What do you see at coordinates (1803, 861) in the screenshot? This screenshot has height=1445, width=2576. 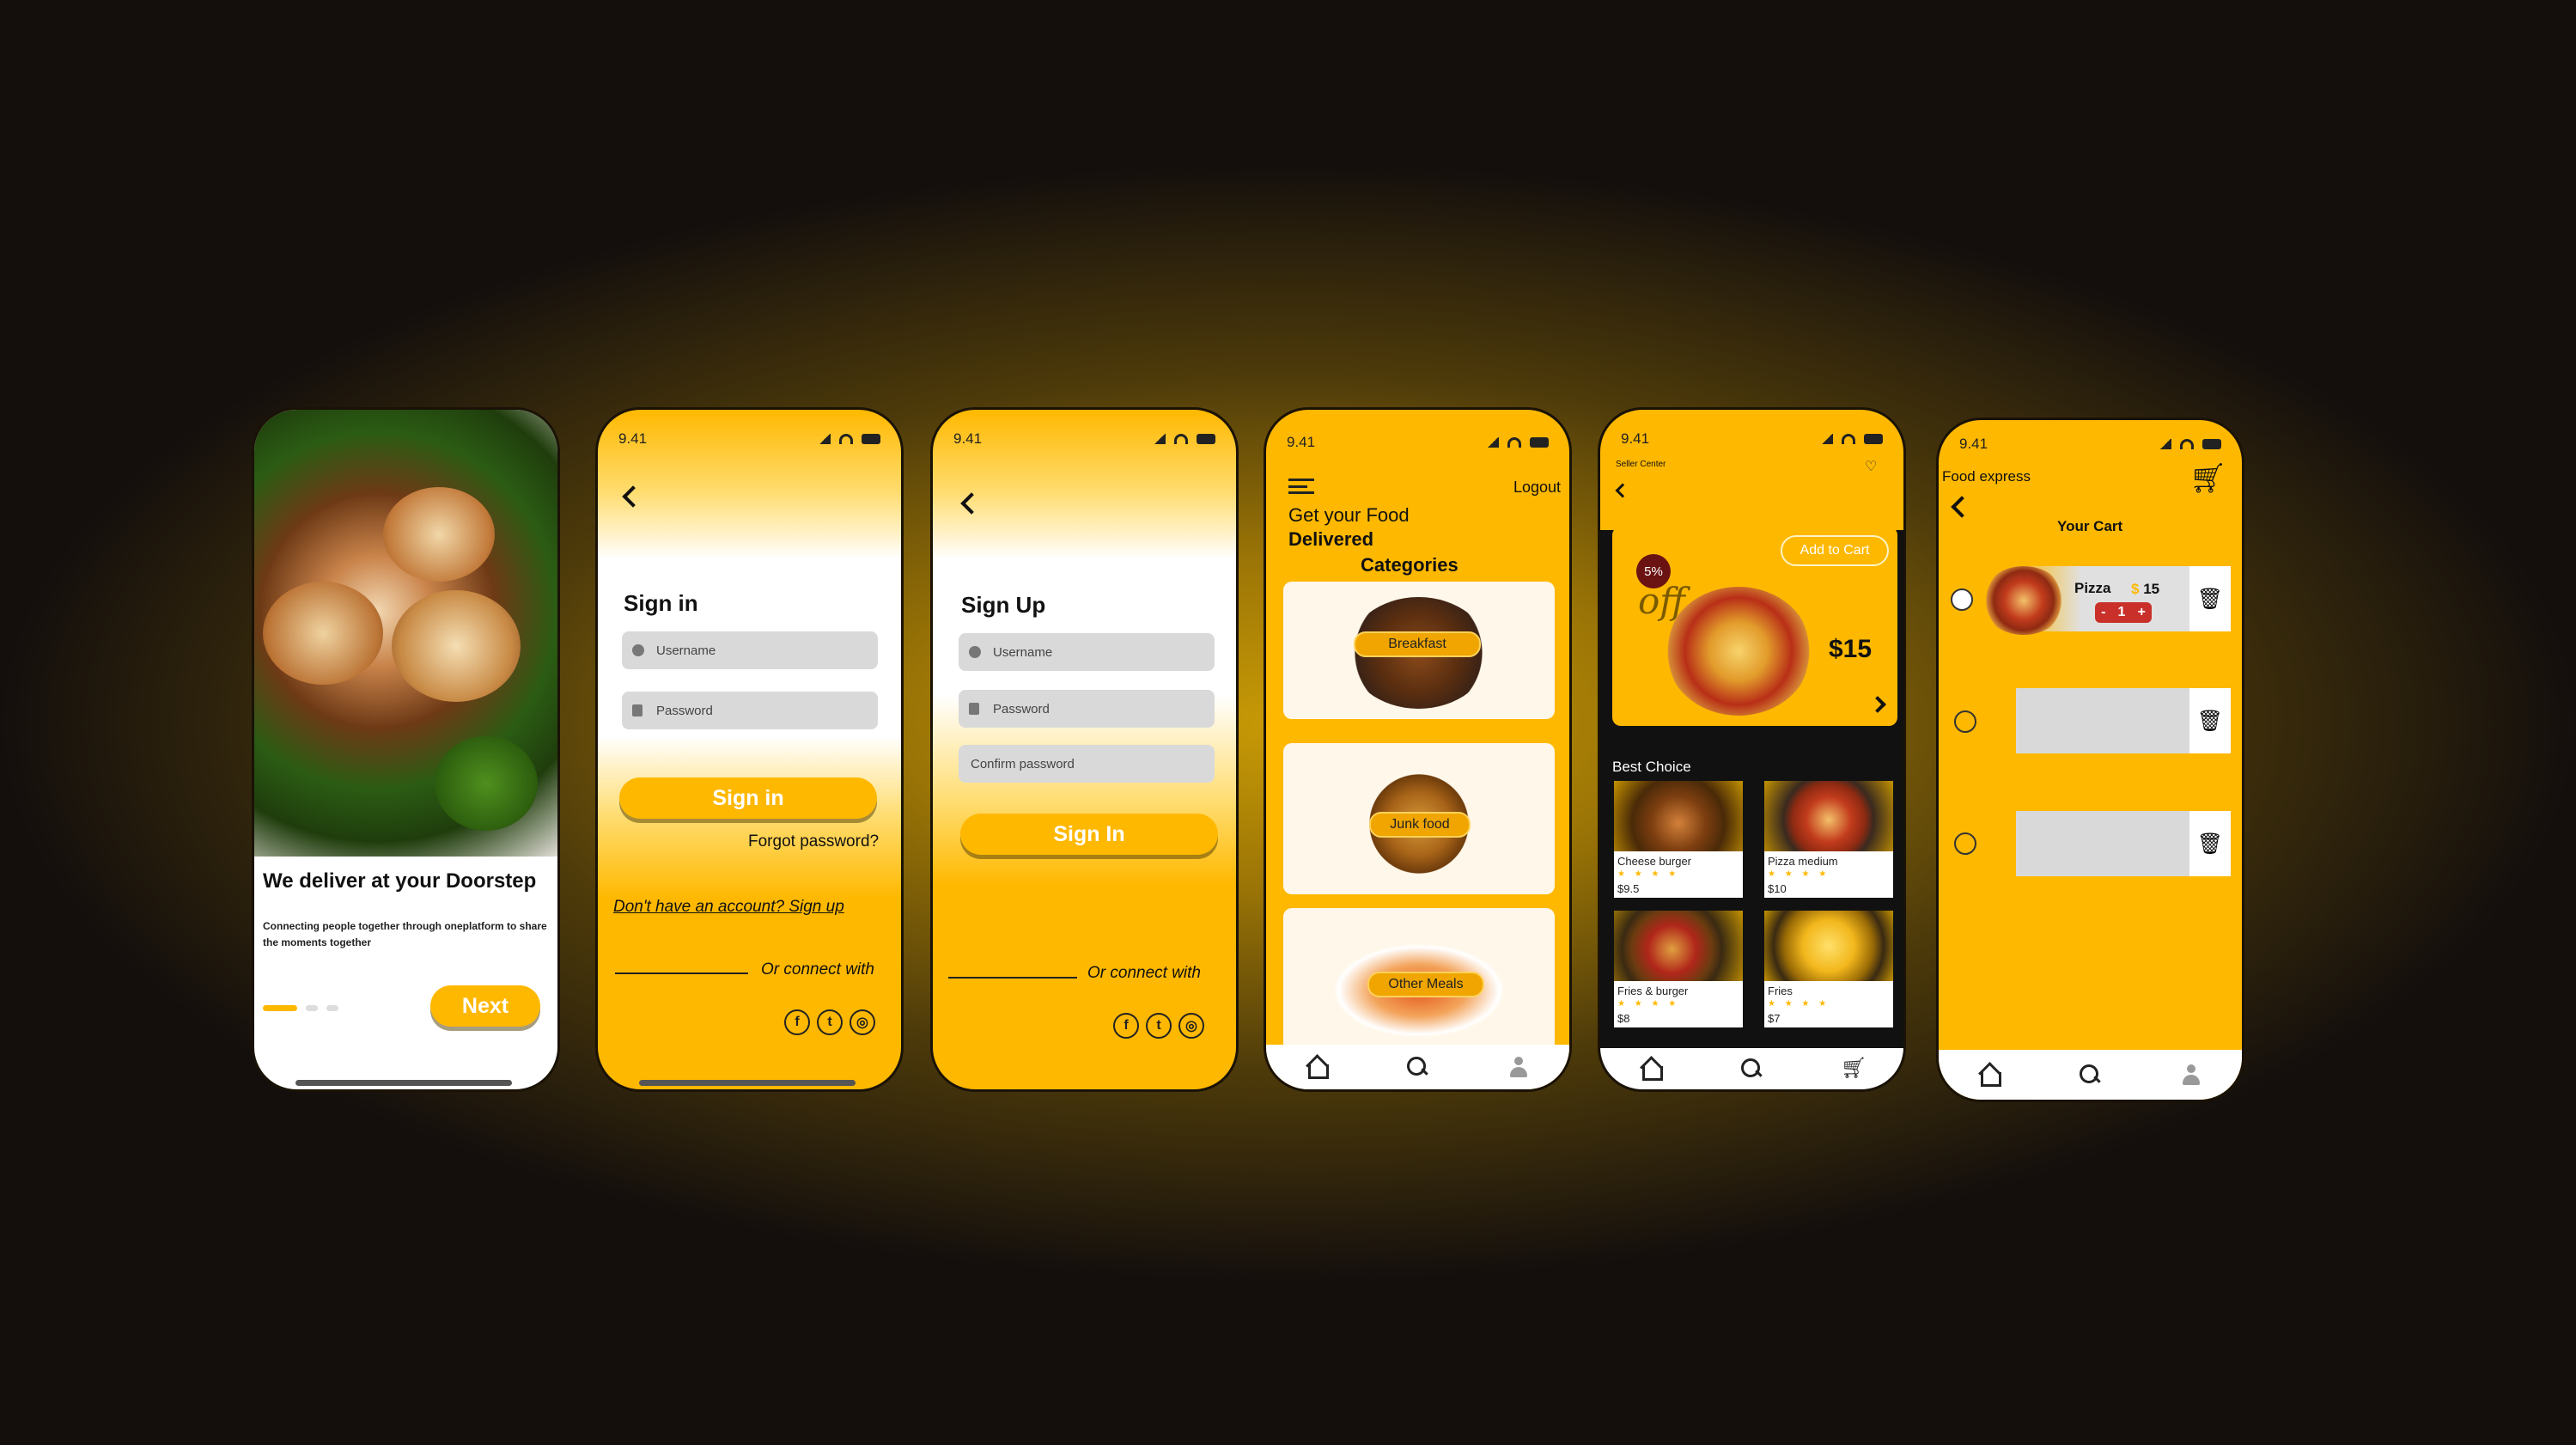 I see `food-name: Pizza medium` at bounding box center [1803, 861].